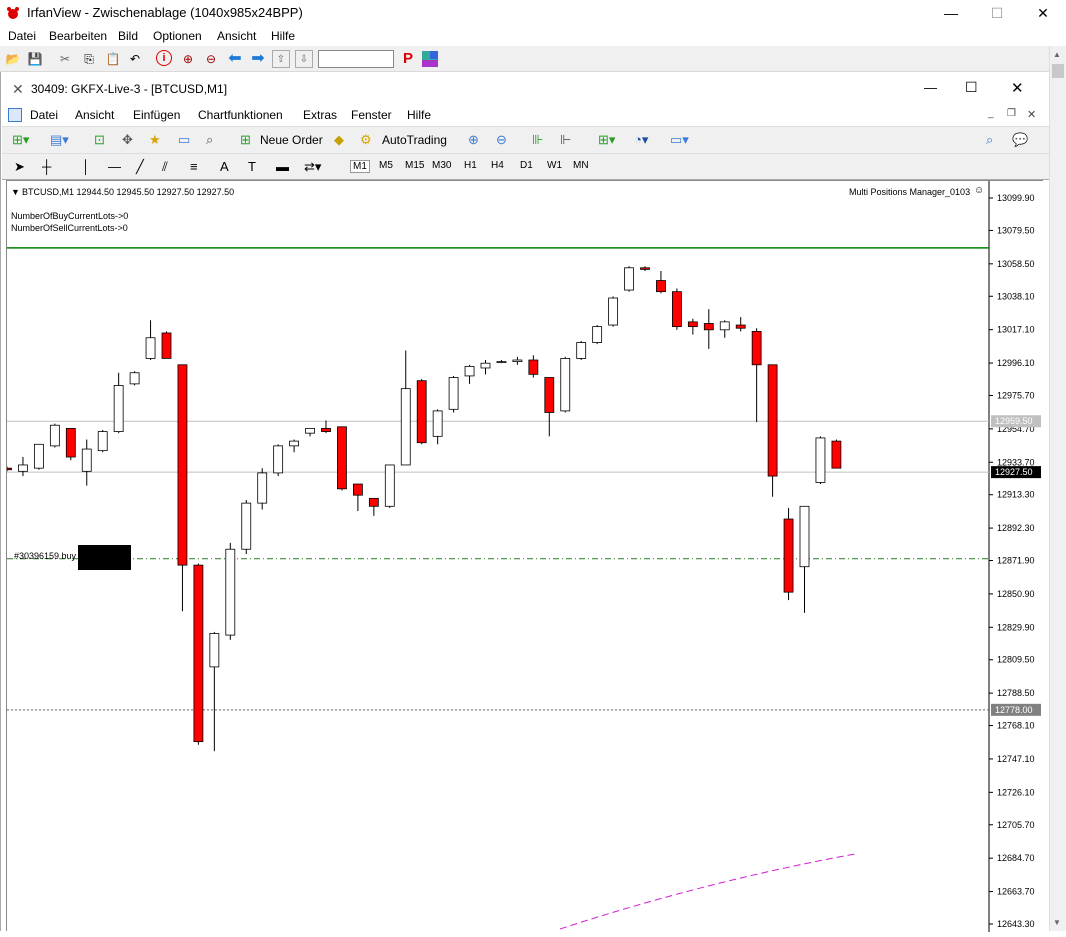 Image resolution: width=1066 pixels, height=937 pixels. Describe the element at coordinates (22, 36) in the screenshot. I see `menu-datei: Datei` at that location.